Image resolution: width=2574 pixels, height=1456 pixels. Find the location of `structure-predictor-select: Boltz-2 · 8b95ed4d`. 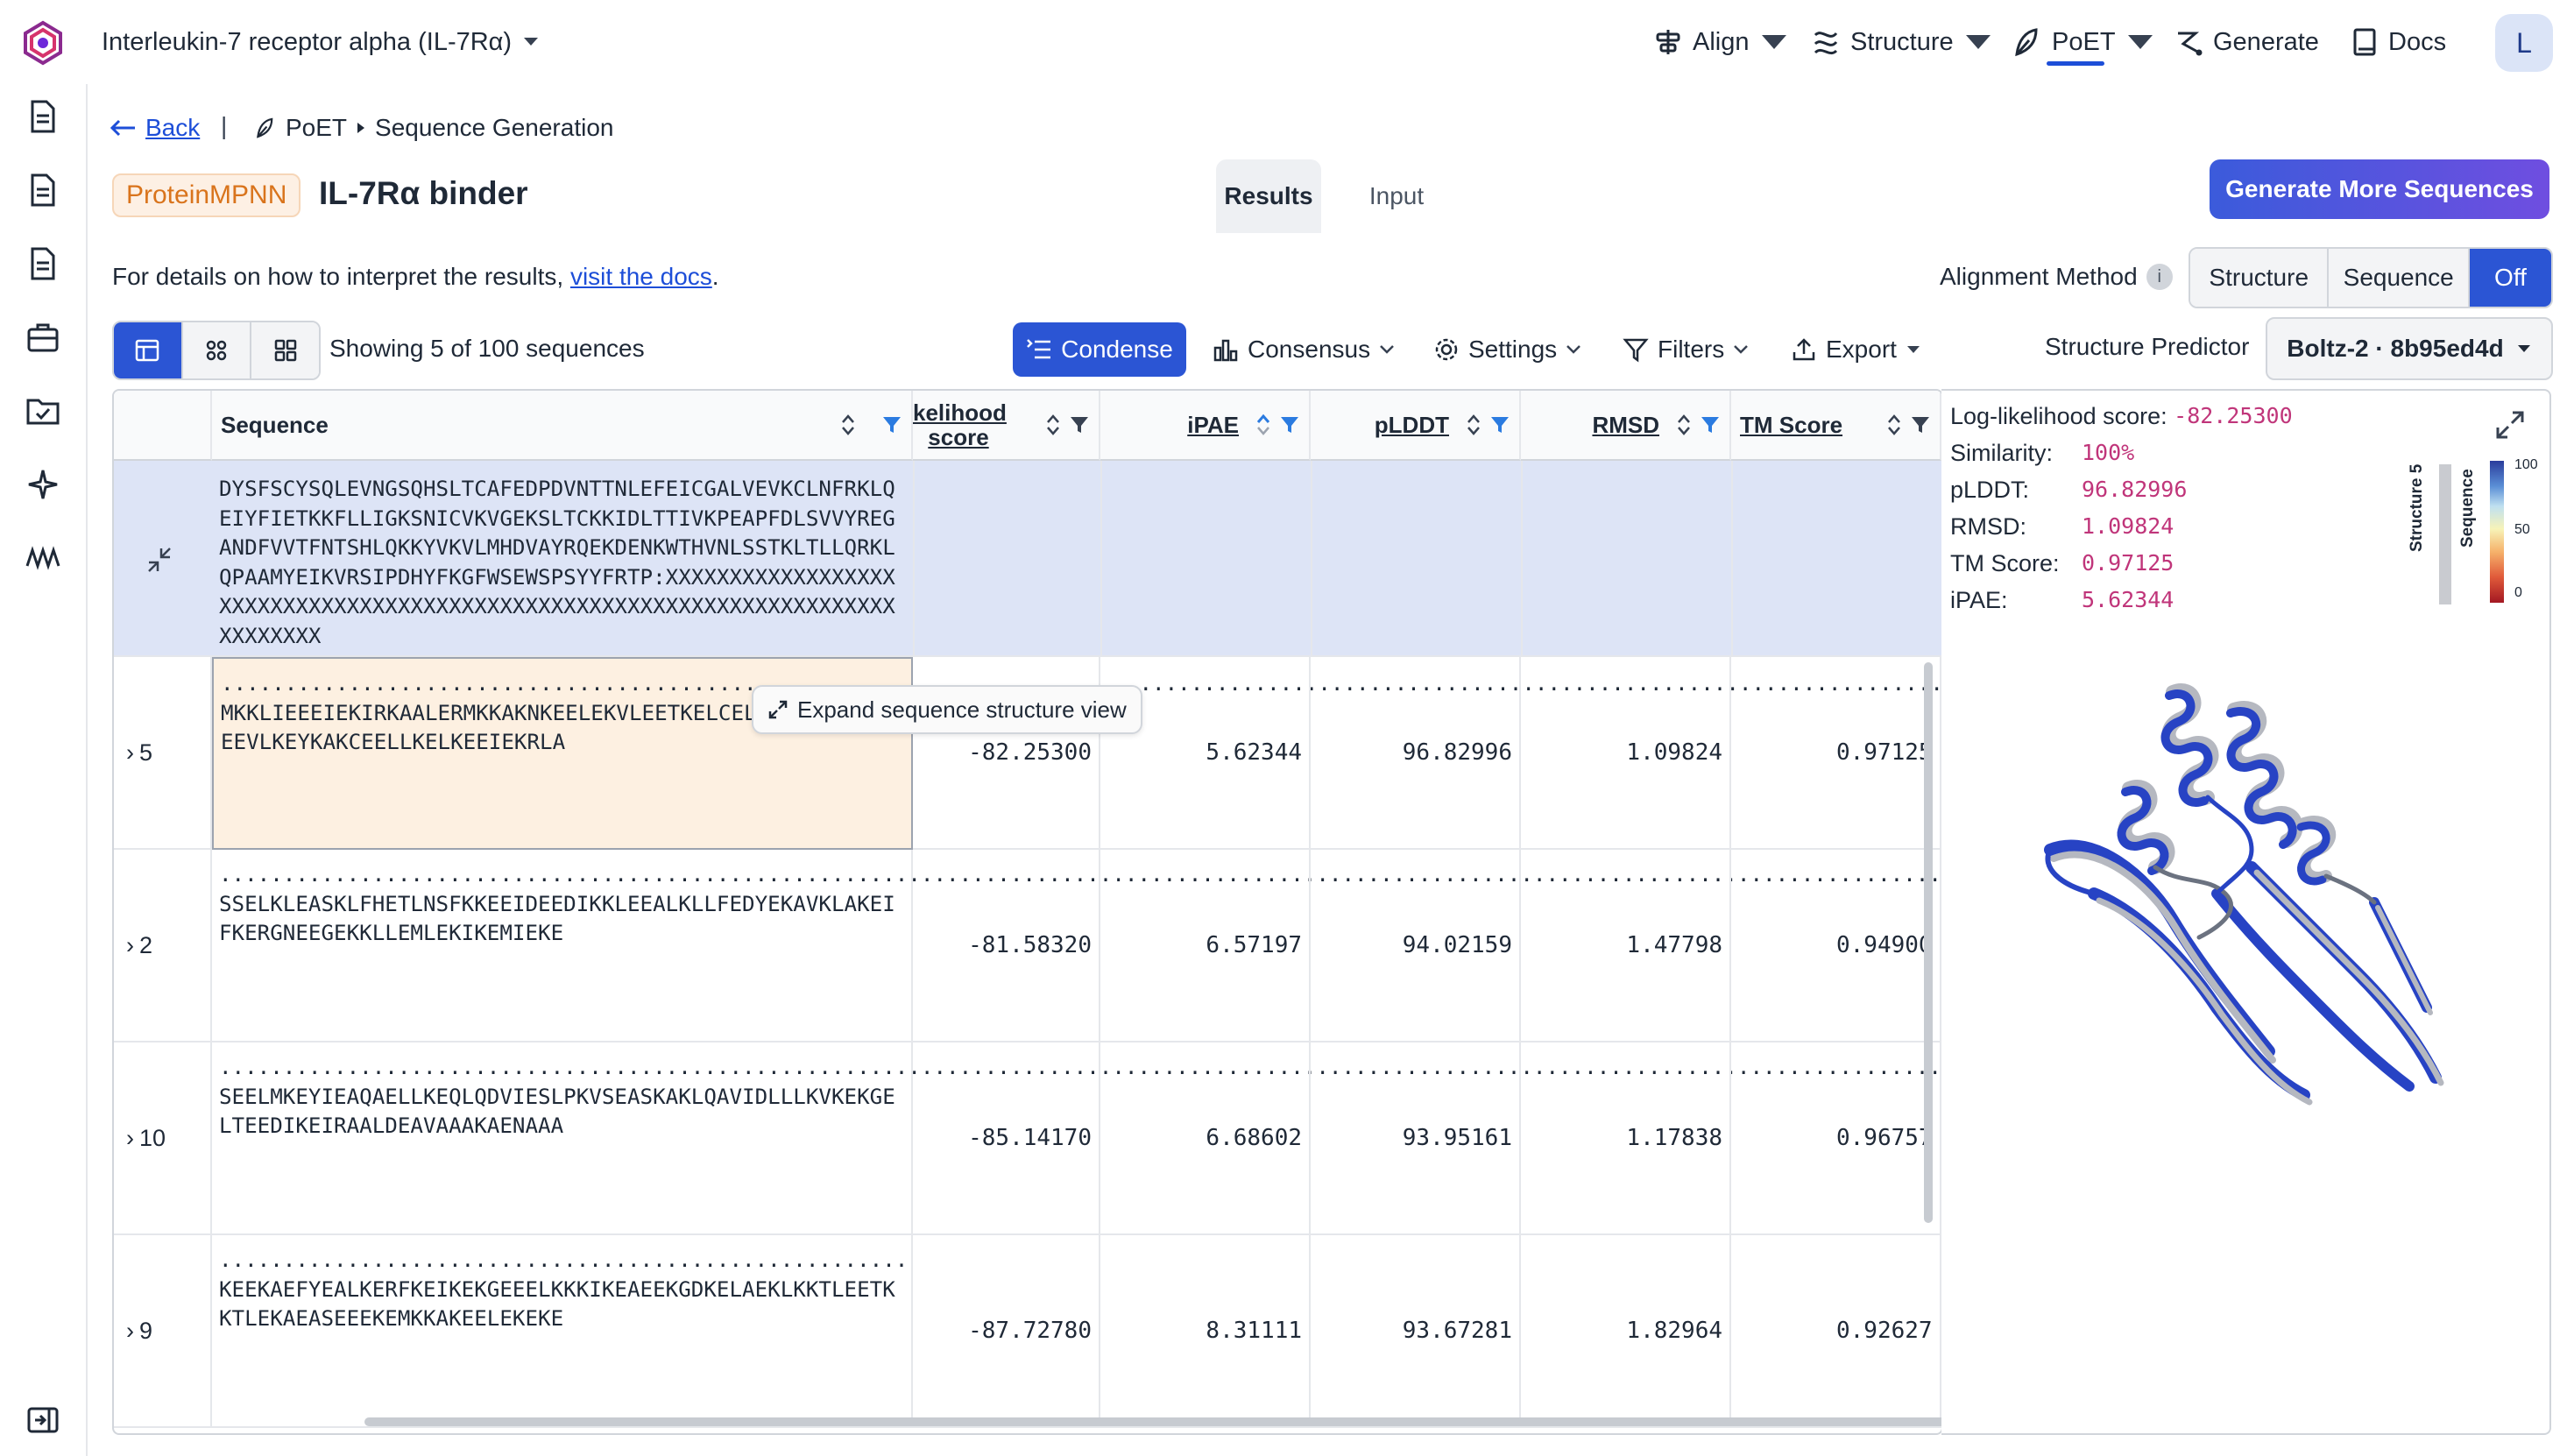

structure-predictor-select: Boltz-2 · 8b95ed4d is located at coordinates (2409, 348).